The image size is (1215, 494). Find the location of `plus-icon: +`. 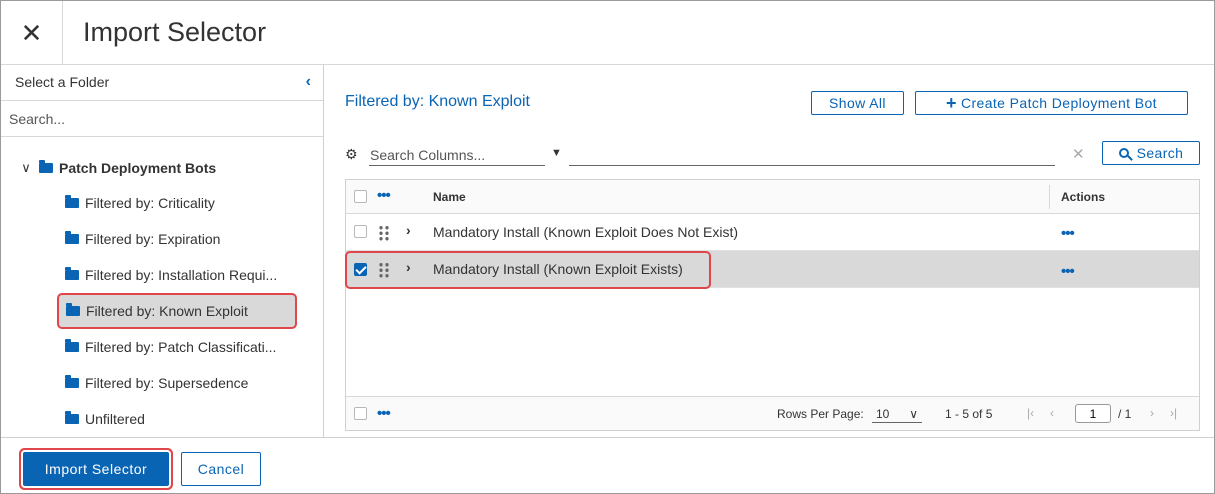

plus-icon: + is located at coordinates (951, 103).